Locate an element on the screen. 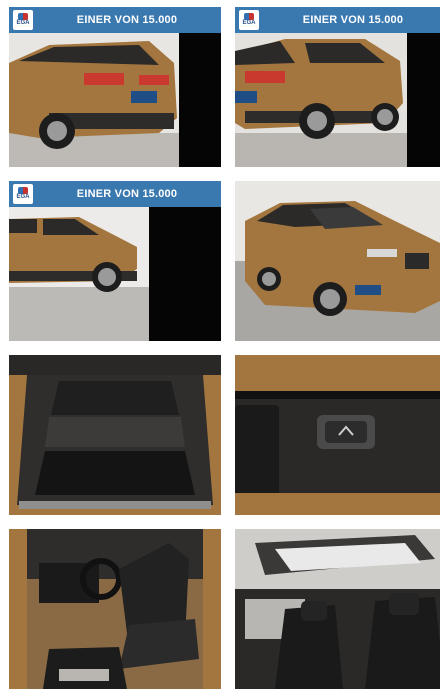 The height and width of the screenshot is (689, 440). gallery-thumb-tailgate-button is located at coordinates (337, 435).